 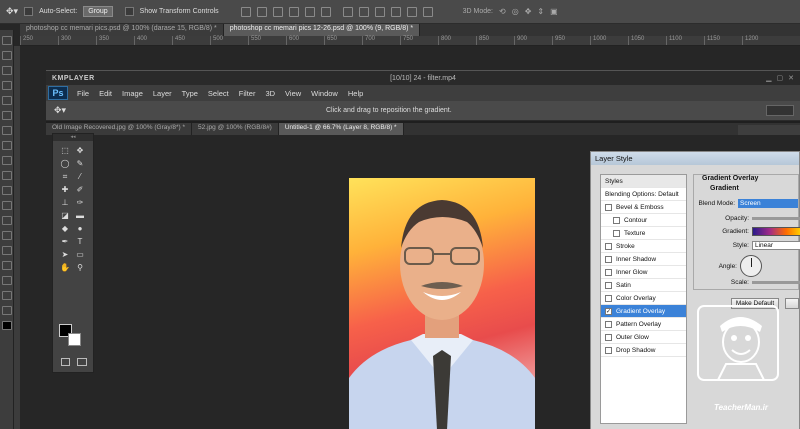 I want to click on hand-tool-icon, so click(x=7, y=295).